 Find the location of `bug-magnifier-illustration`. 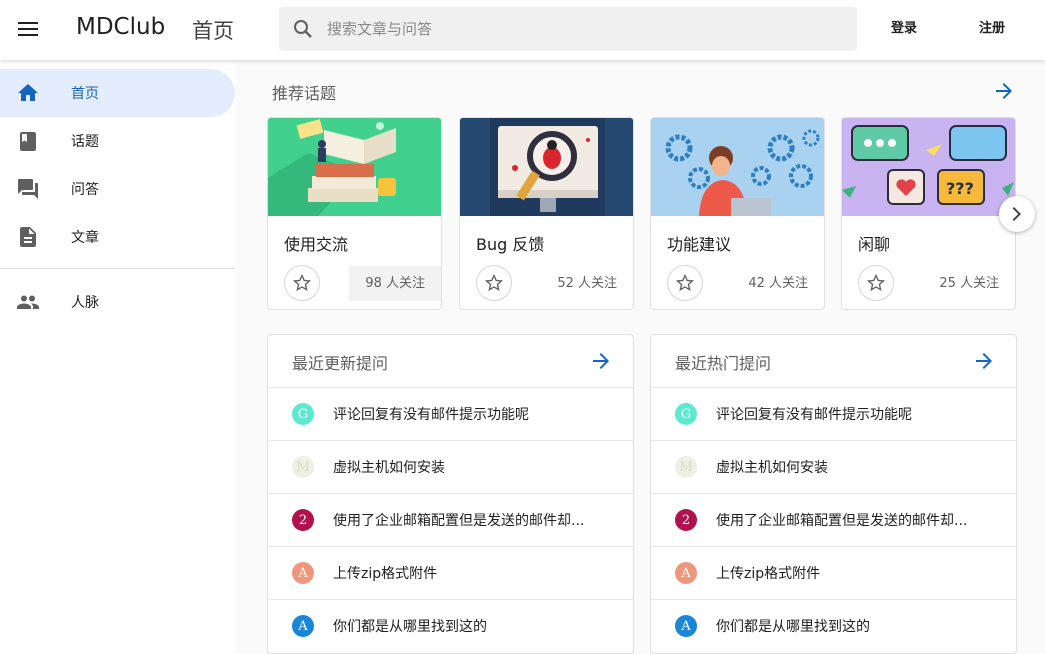

bug-magnifier-illustration is located at coordinates (546, 167).